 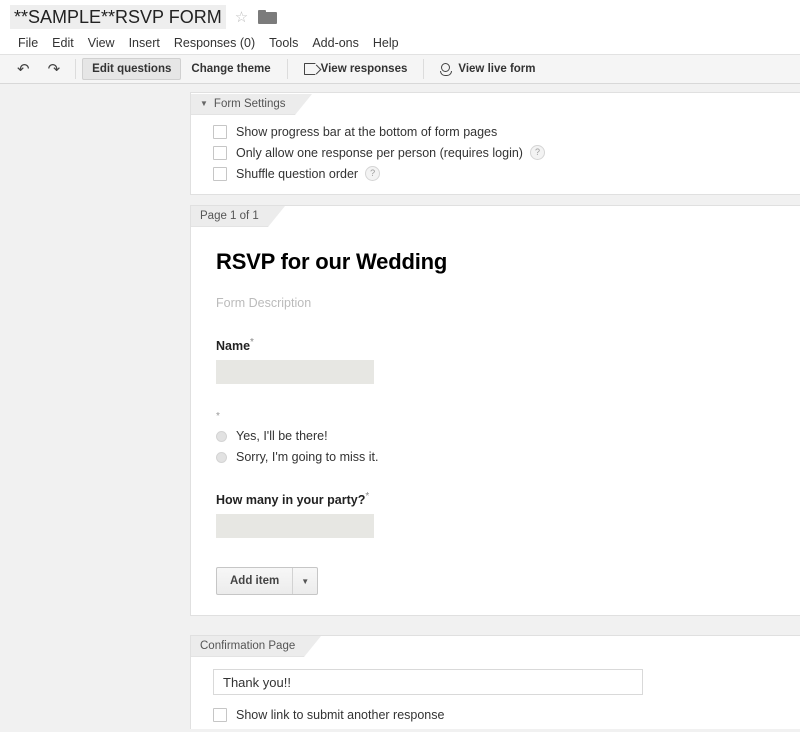 I want to click on title-row: **SAMPLE**RSVP FORM ☆, so click(x=400, y=16).